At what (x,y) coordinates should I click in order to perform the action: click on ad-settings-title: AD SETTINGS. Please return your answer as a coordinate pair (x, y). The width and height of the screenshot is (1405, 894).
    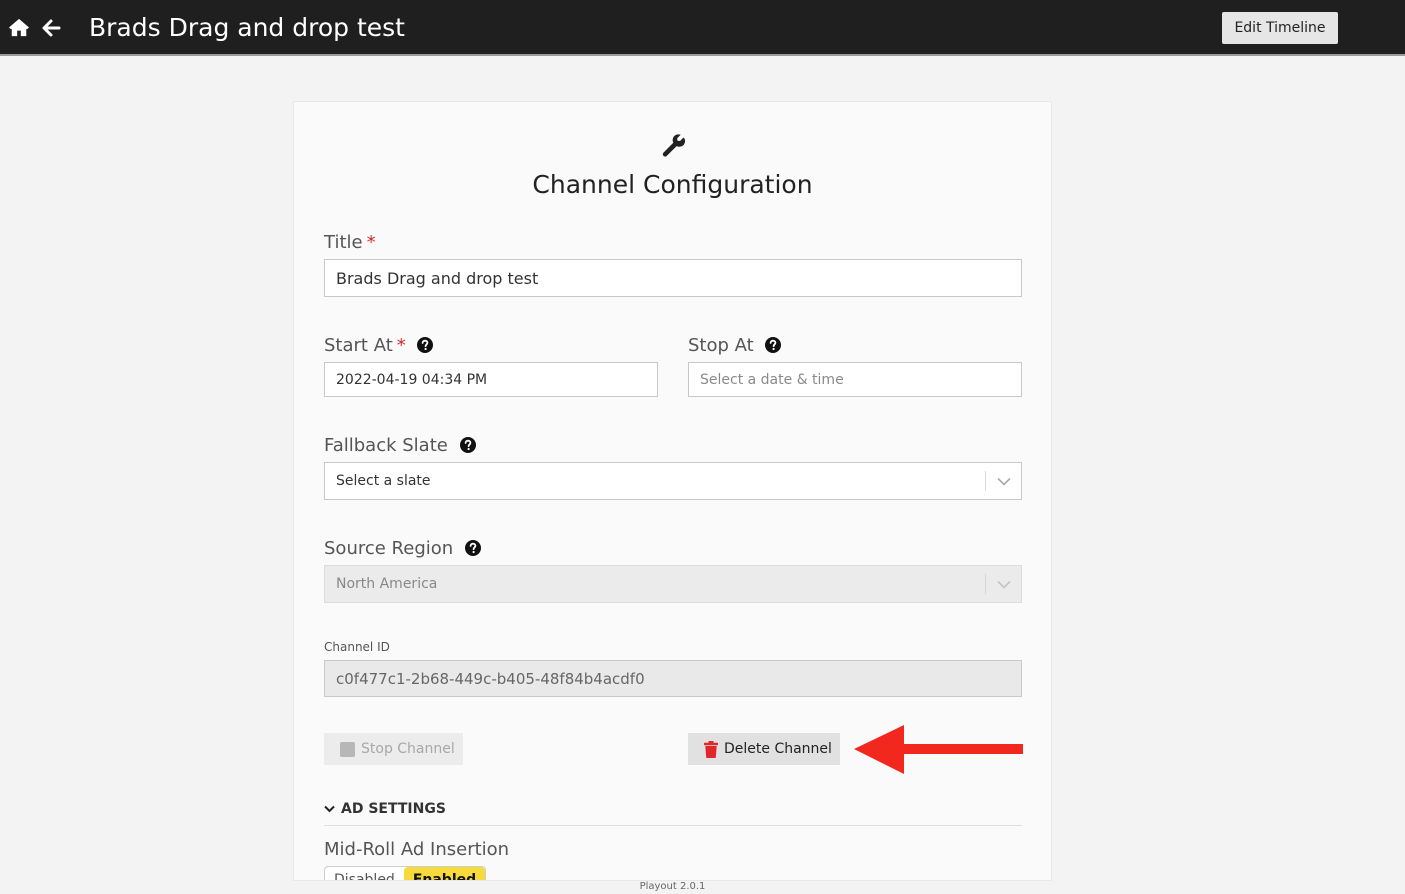
    Looking at the image, I should click on (393, 809).